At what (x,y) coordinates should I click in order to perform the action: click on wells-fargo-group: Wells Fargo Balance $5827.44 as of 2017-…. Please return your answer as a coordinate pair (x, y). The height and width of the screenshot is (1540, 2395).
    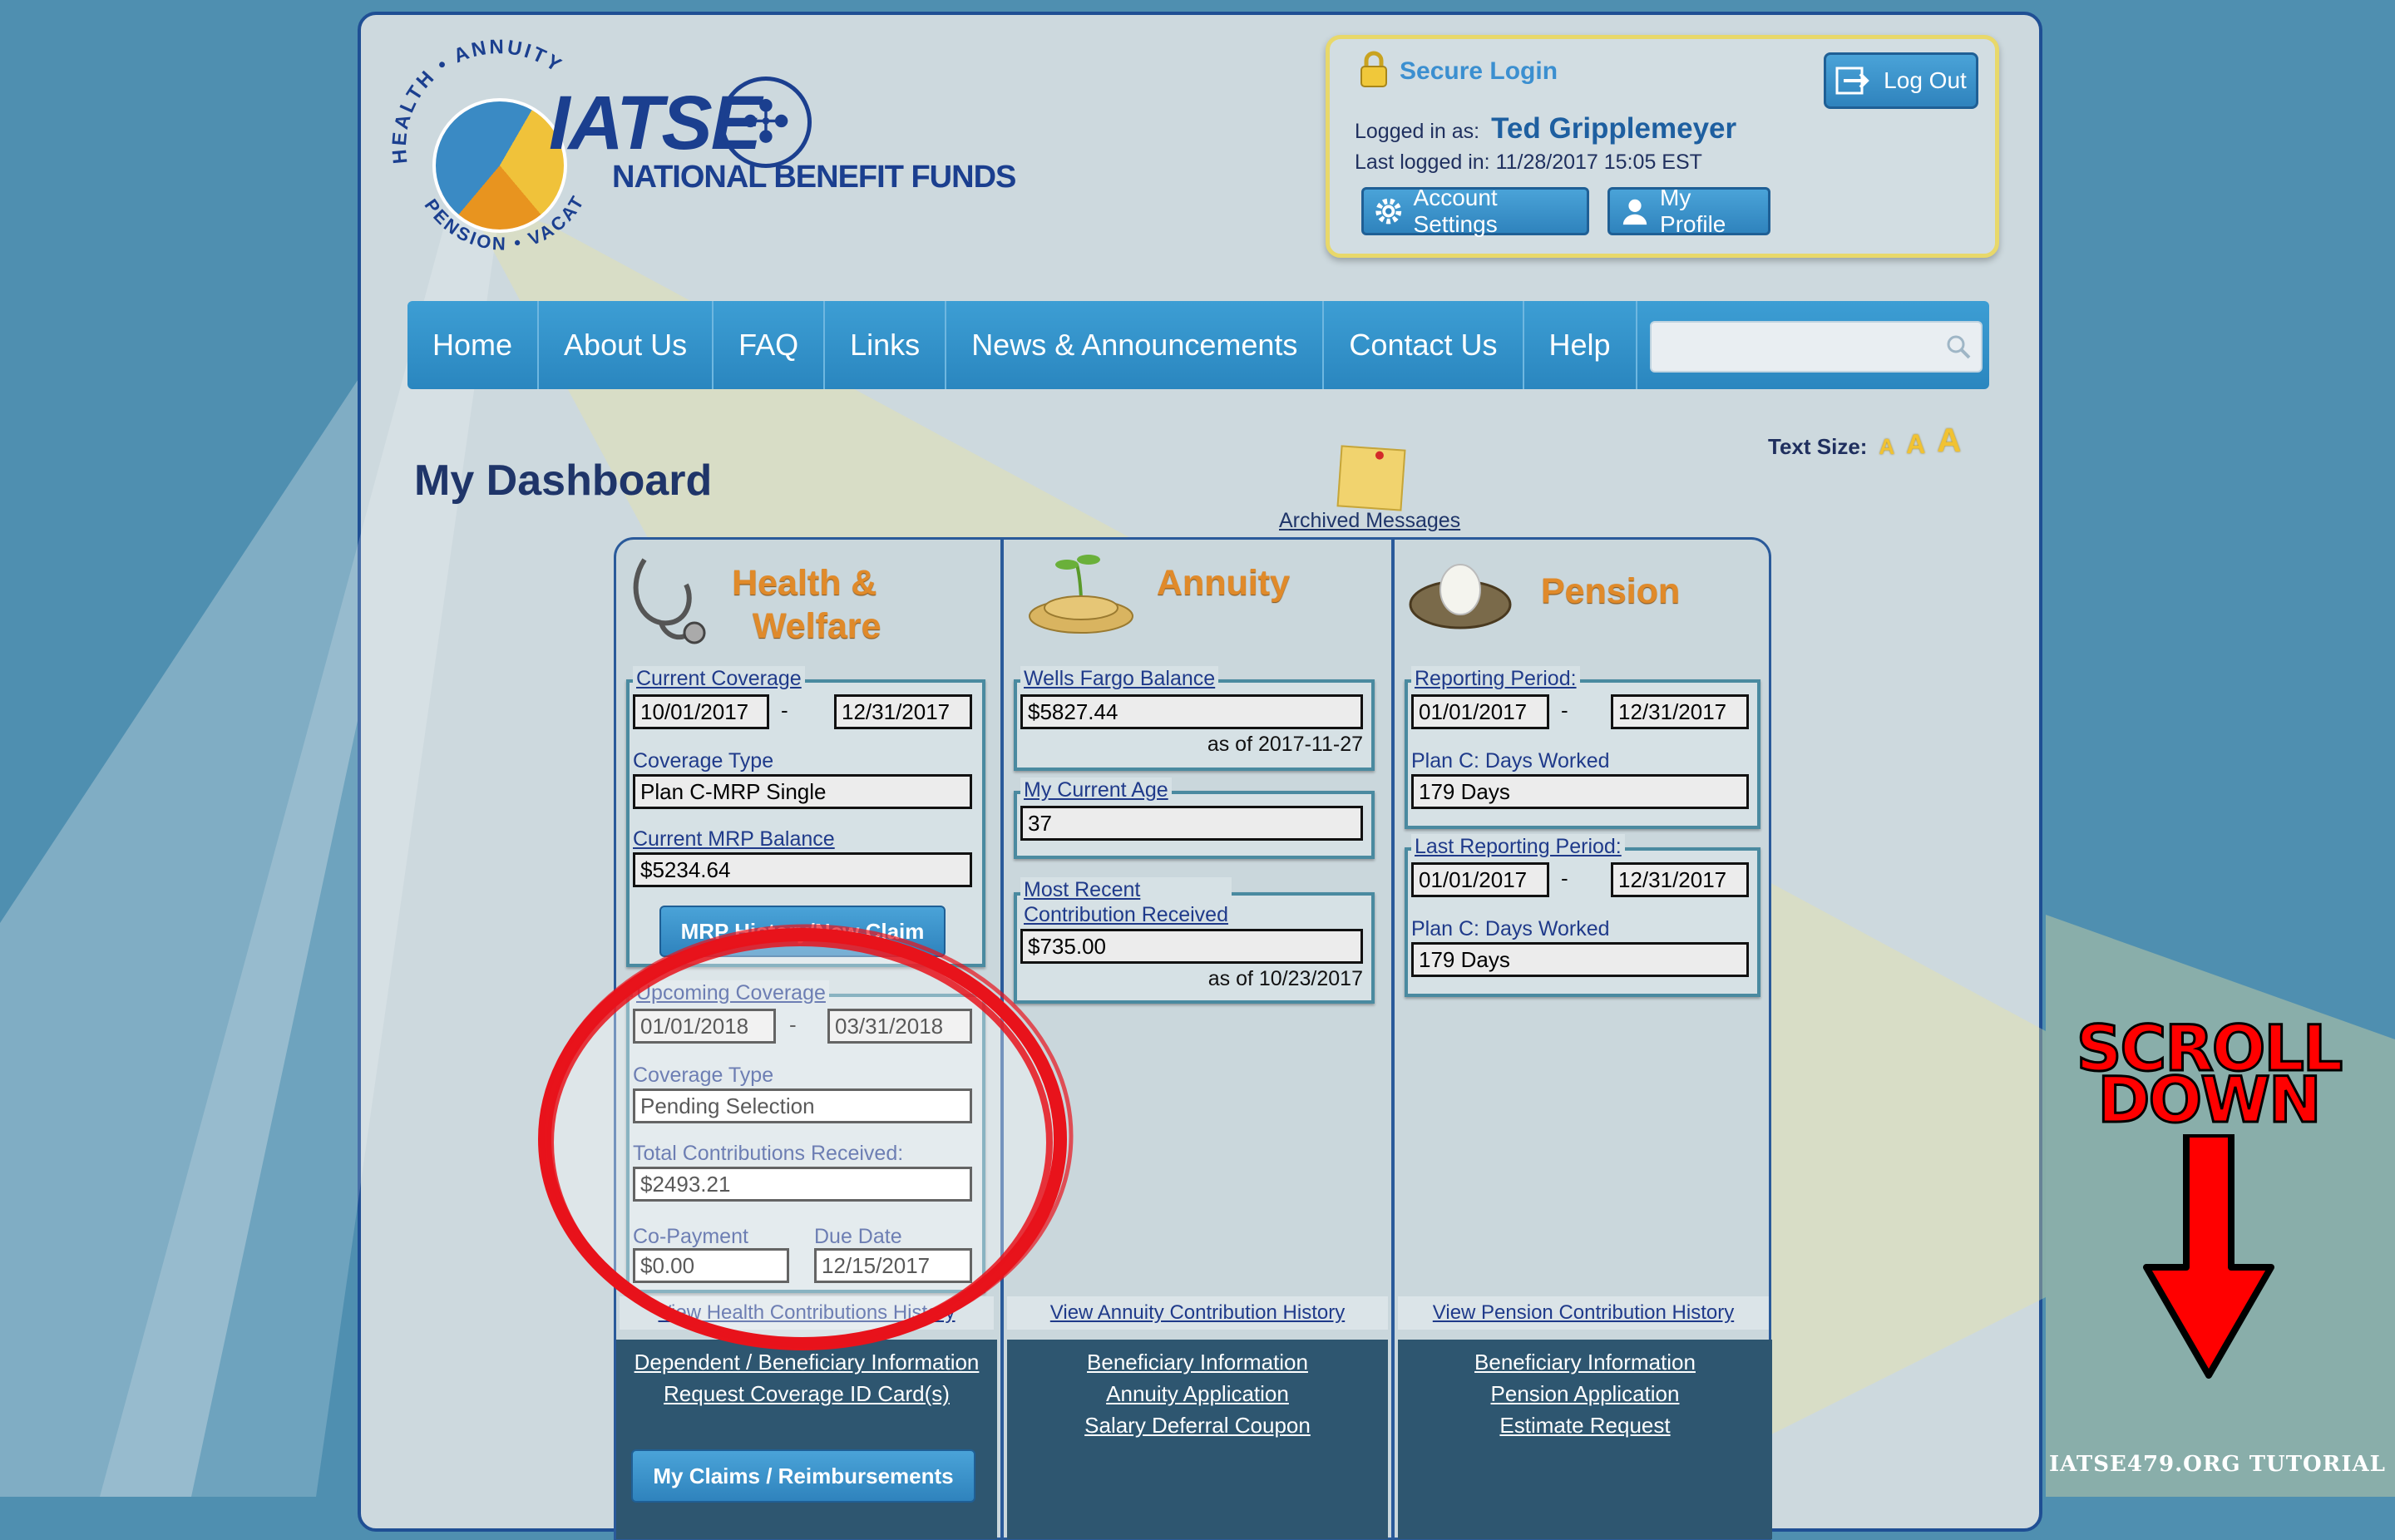
    Looking at the image, I should click on (1194, 719).